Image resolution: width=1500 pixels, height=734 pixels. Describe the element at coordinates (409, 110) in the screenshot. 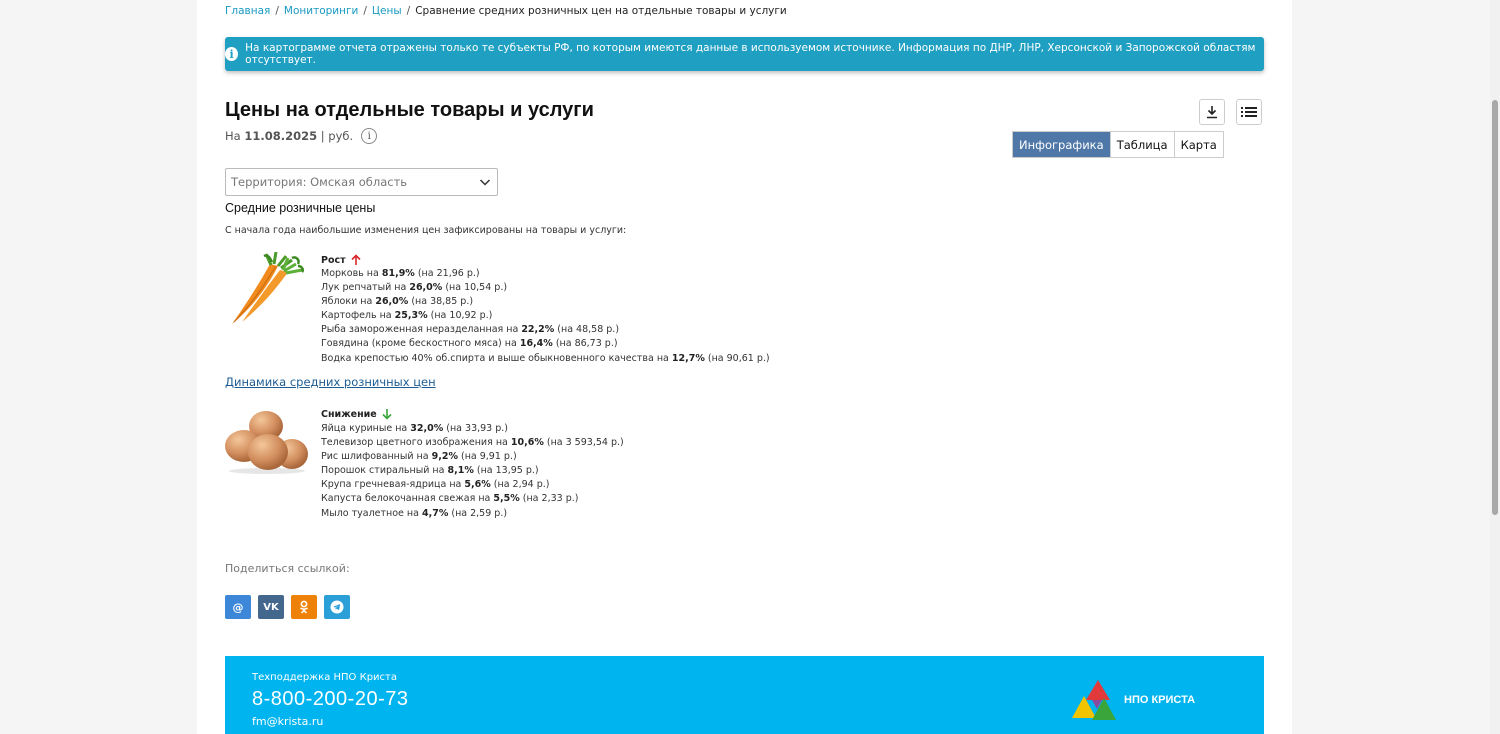

I see `page-title: Цены на отдельные товары и услуги` at that location.